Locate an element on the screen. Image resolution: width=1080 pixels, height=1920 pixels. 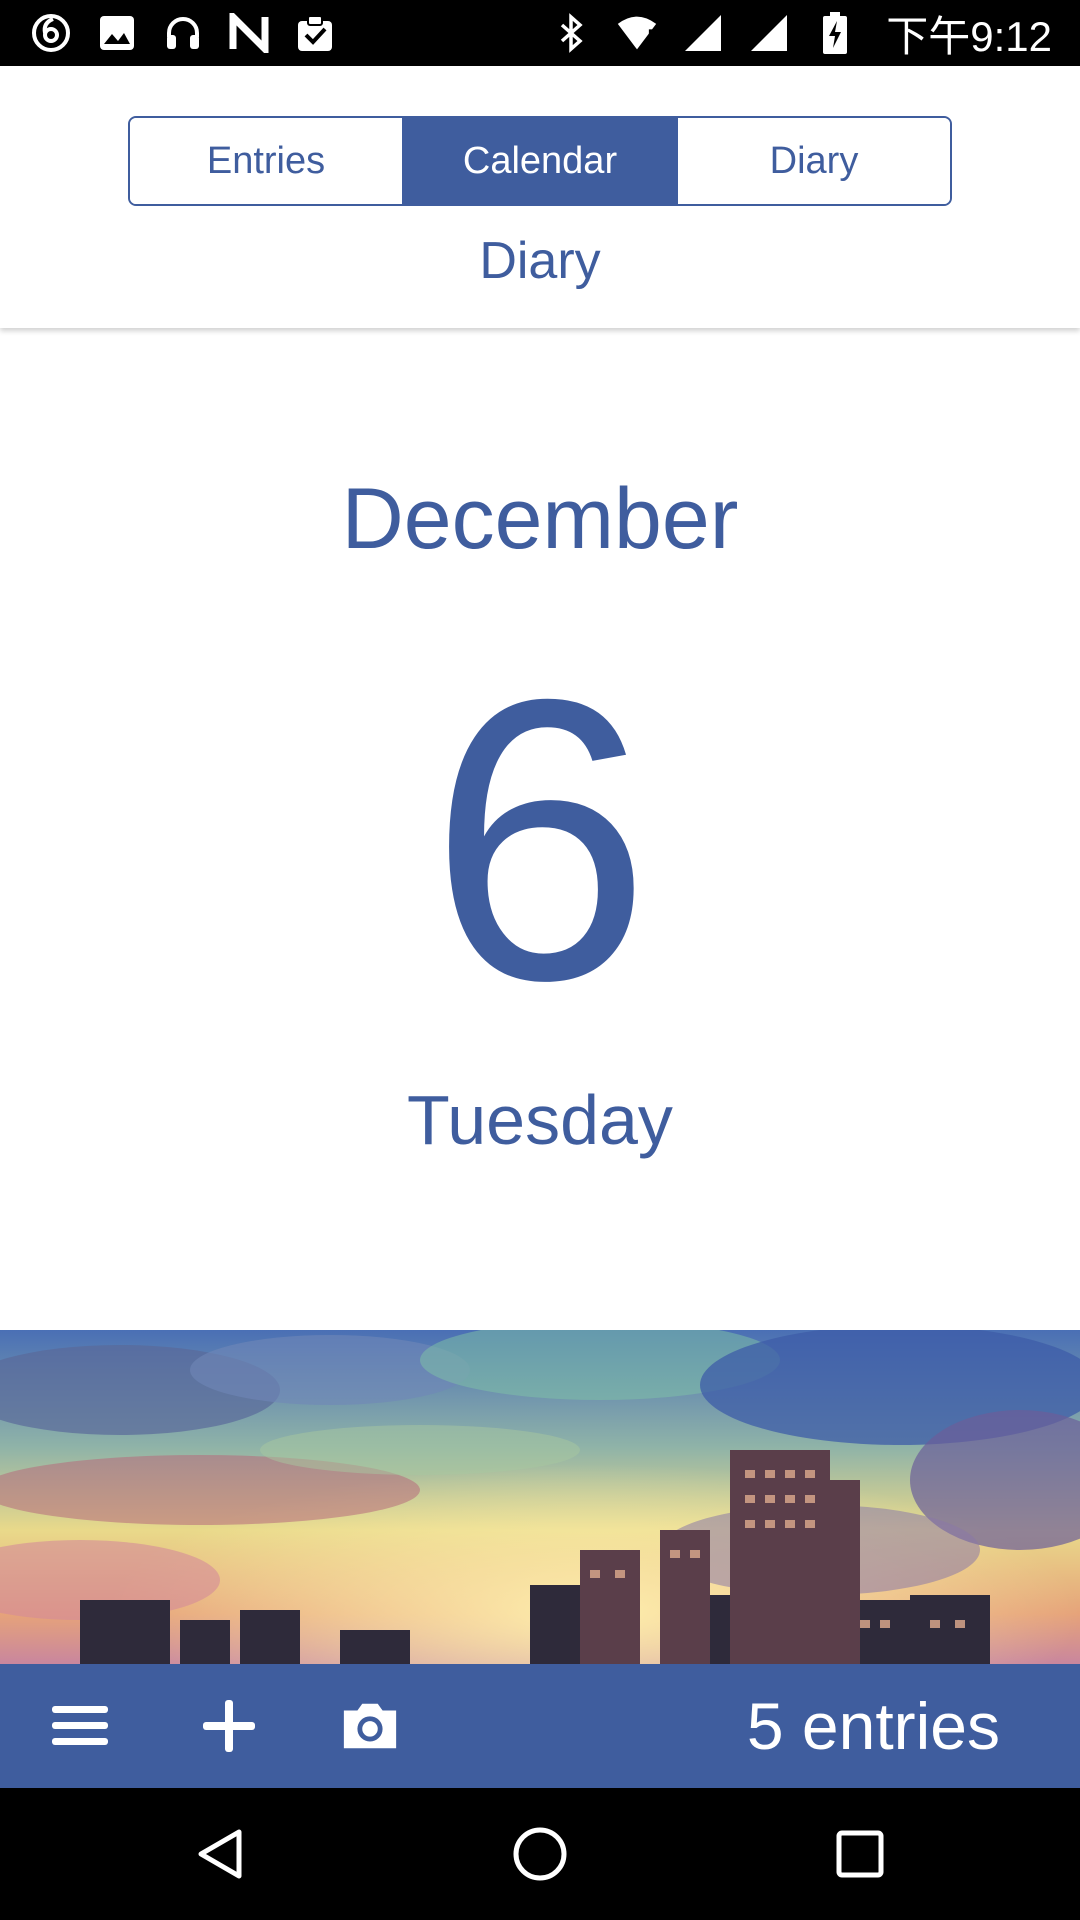
tab-calendar: Calendar is located at coordinates (541, 161).